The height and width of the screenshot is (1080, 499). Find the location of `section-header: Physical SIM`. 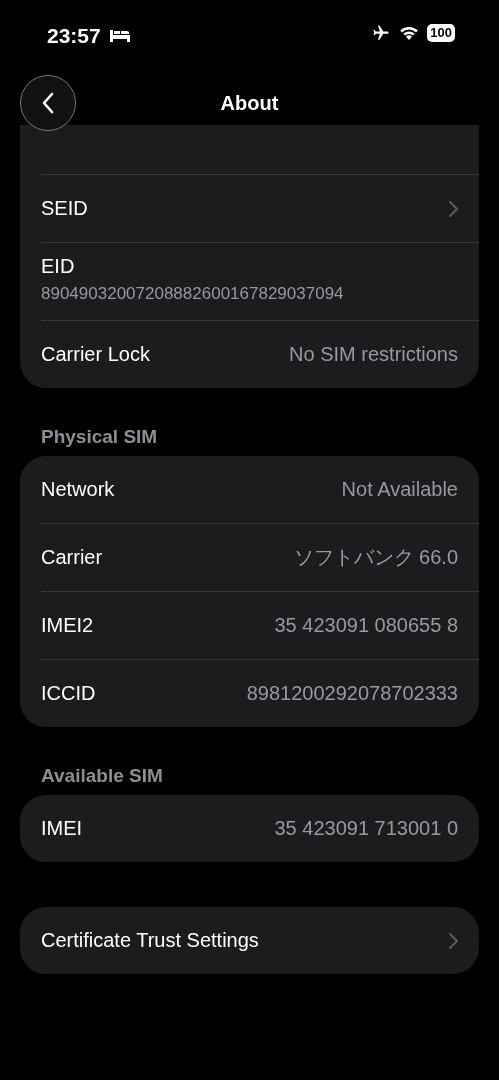

section-header: Physical SIM is located at coordinates (99, 437).